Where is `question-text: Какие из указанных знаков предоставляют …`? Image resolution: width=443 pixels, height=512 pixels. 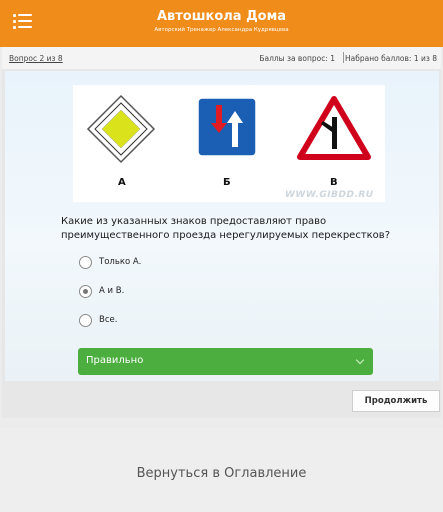 question-text: Какие из указанных знаков предоставляют … is located at coordinates (225, 228).